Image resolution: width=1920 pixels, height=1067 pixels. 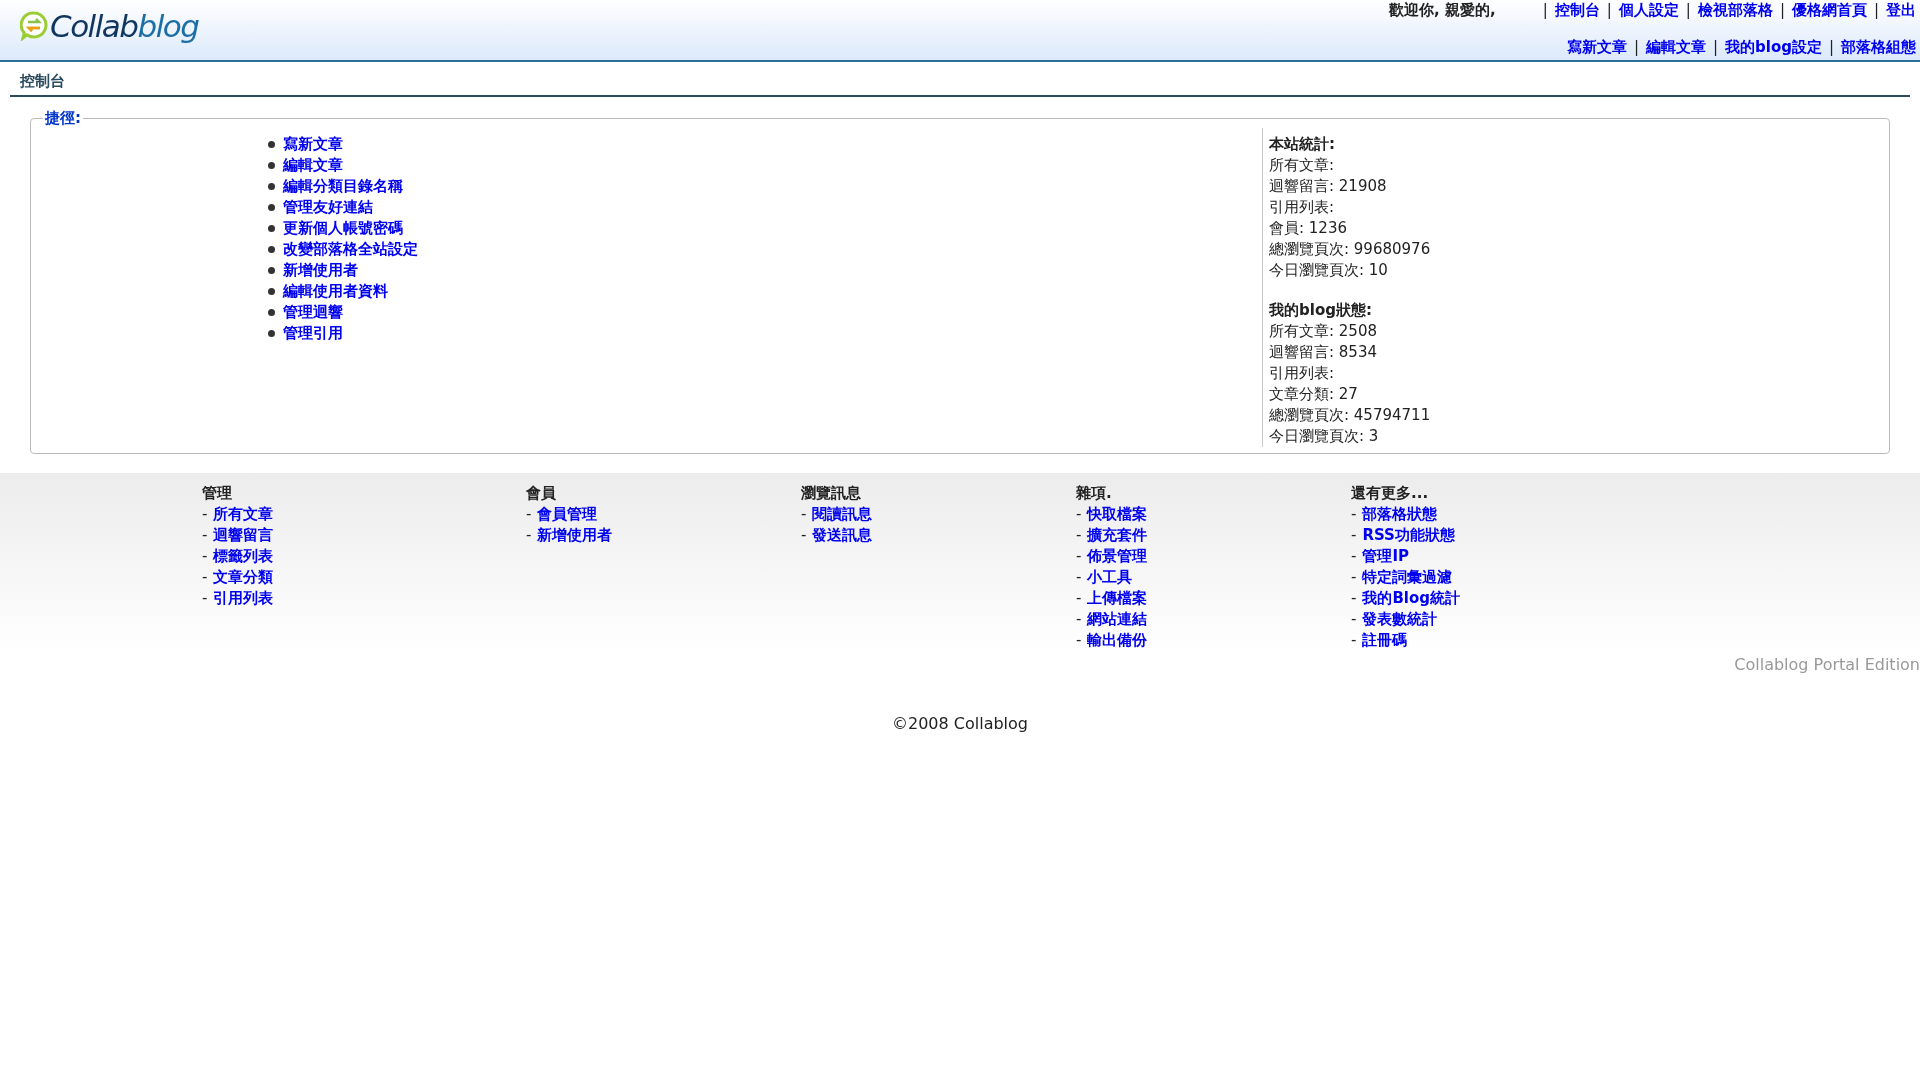 I want to click on stats-line: 所有文章:, so click(x=1302, y=165).